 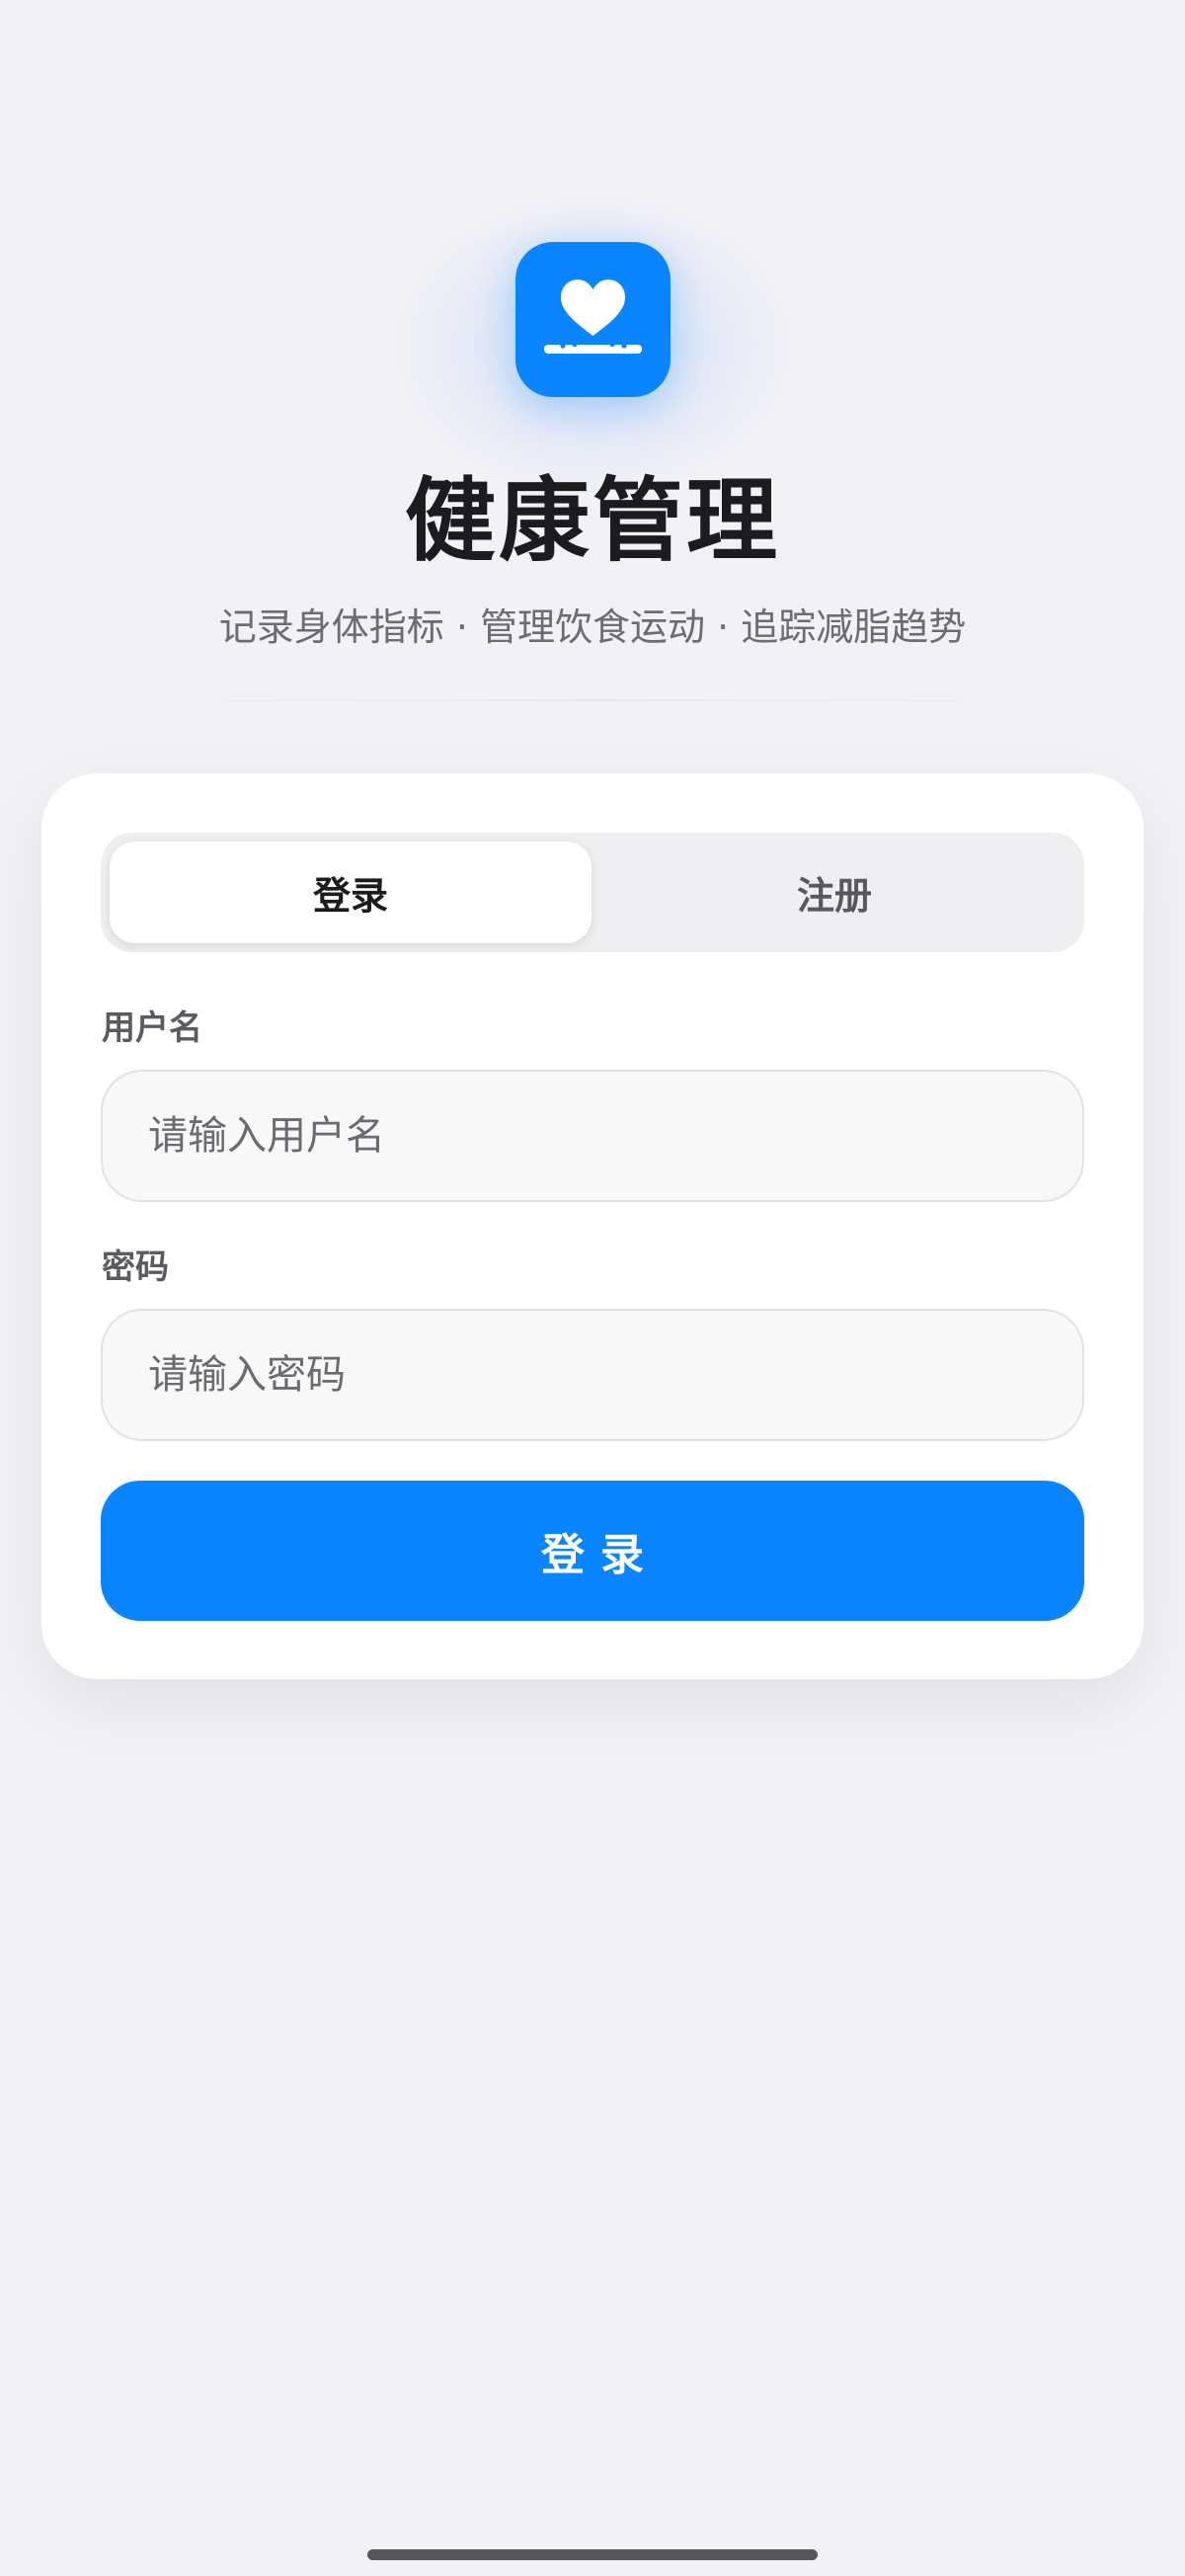 What do you see at coordinates (834, 892) in the screenshot?
I see `tab-register: 注册` at bounding box center [834, 892].